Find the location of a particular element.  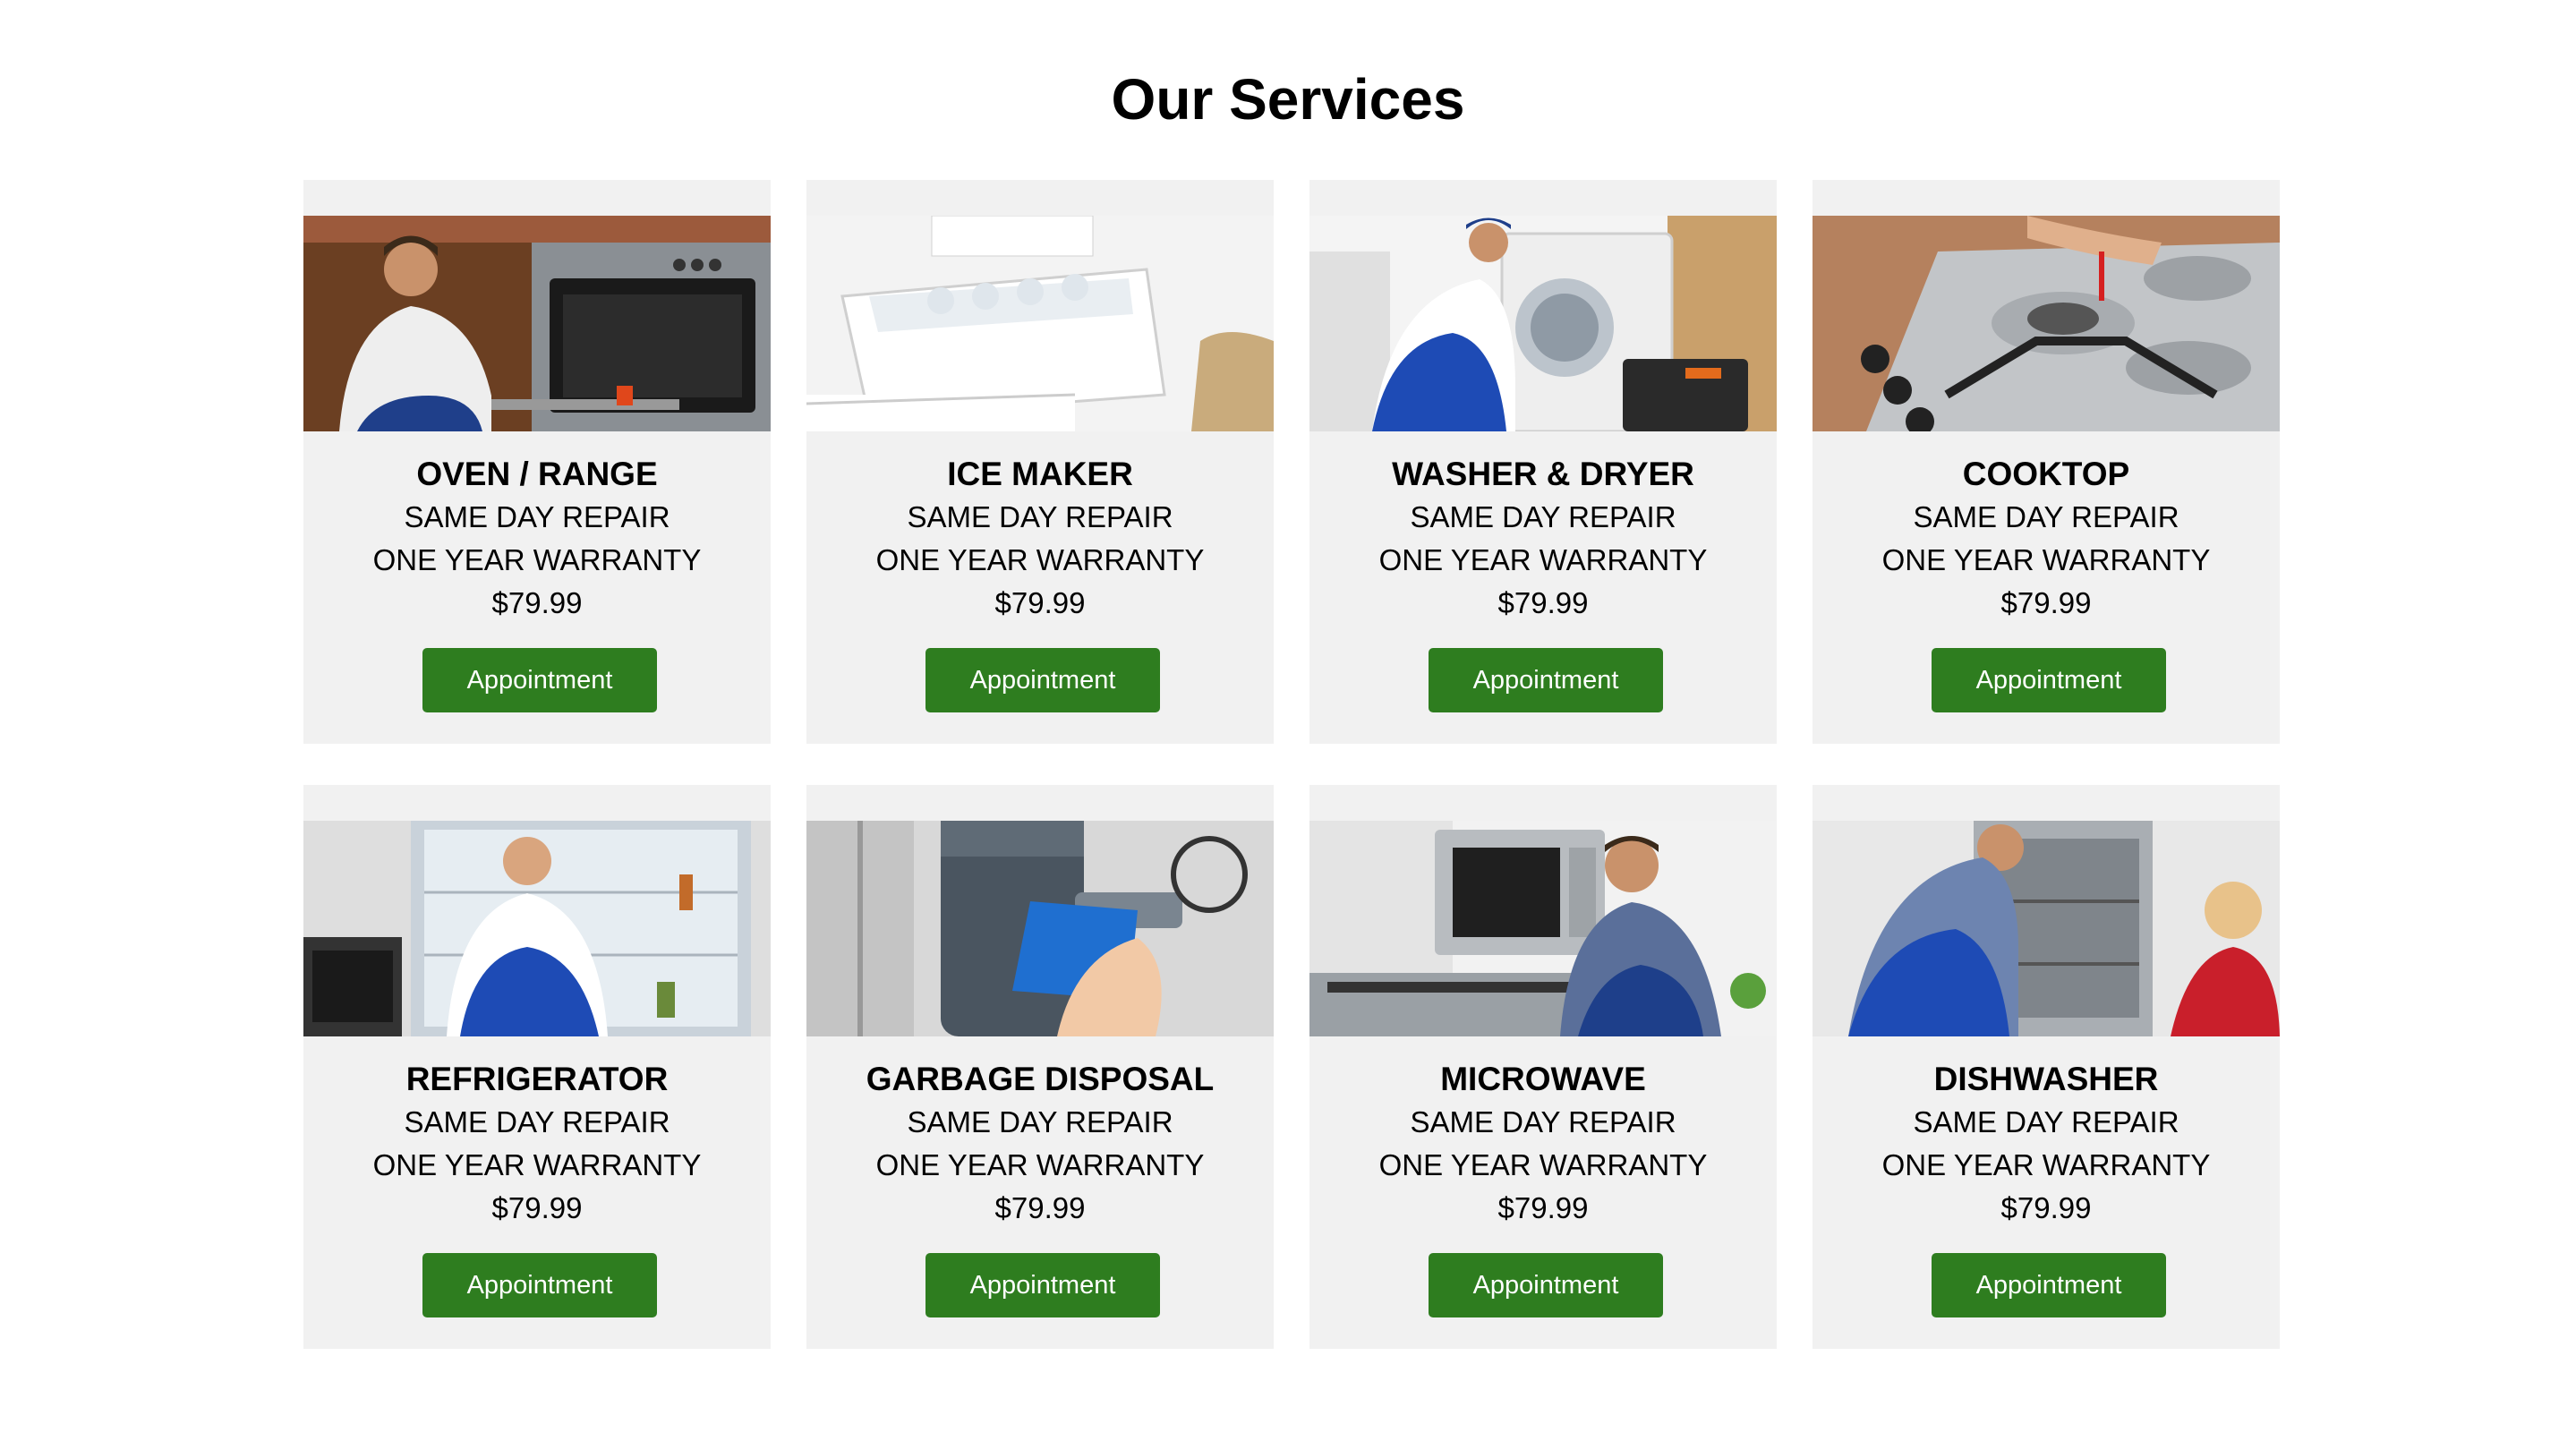

garbage-disposal-photo is located at coordinates (1040, 928).